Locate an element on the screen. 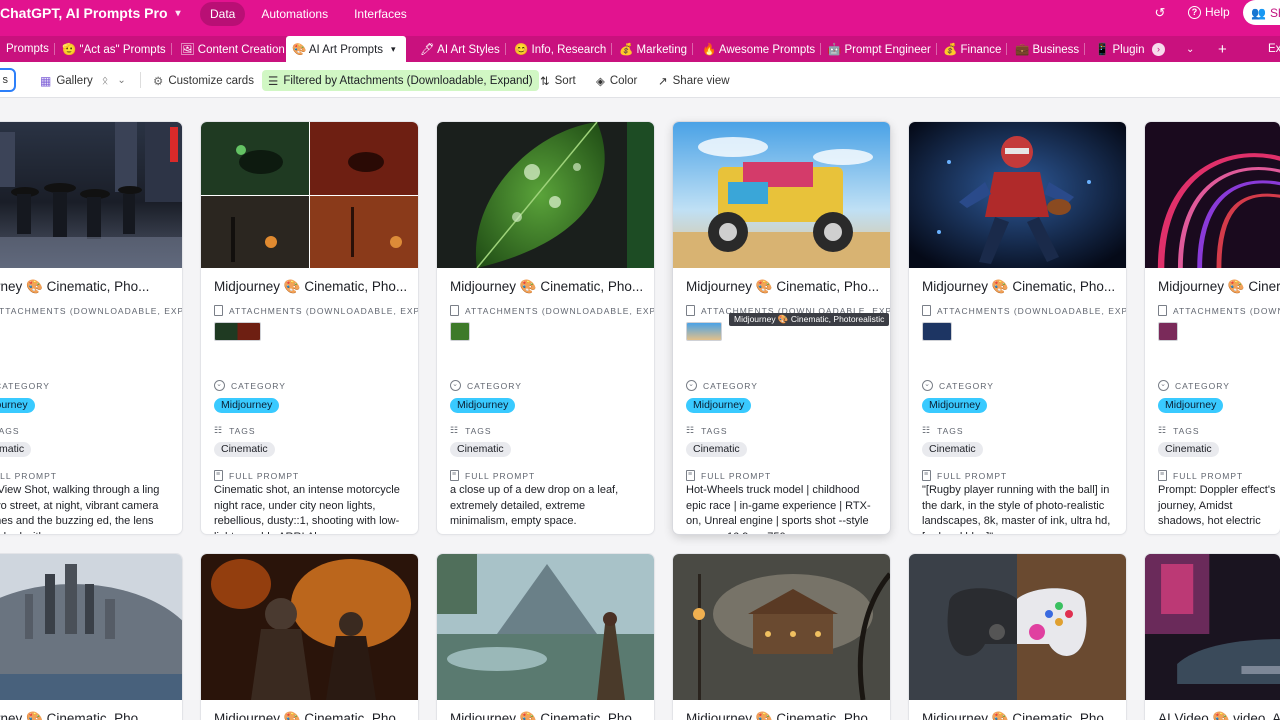  tab-label: 💰 Finance is located at coordinates (972, 50).